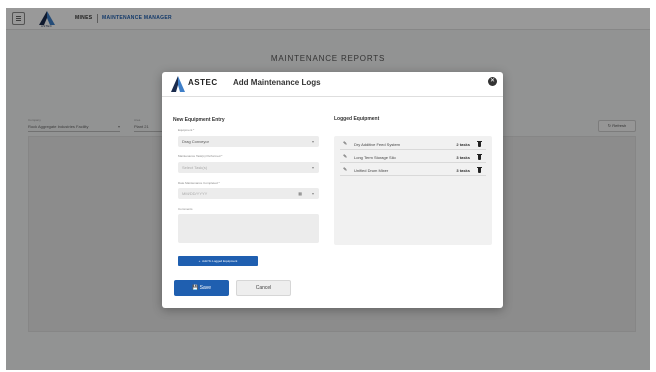 The height and width of the screenshot is (372, 656). What do you see at coordinates (248, 193) in the screenshot?
I see `date-field: MM/DD/YYYY ▦ ▾` at bounding box center [248, 193].